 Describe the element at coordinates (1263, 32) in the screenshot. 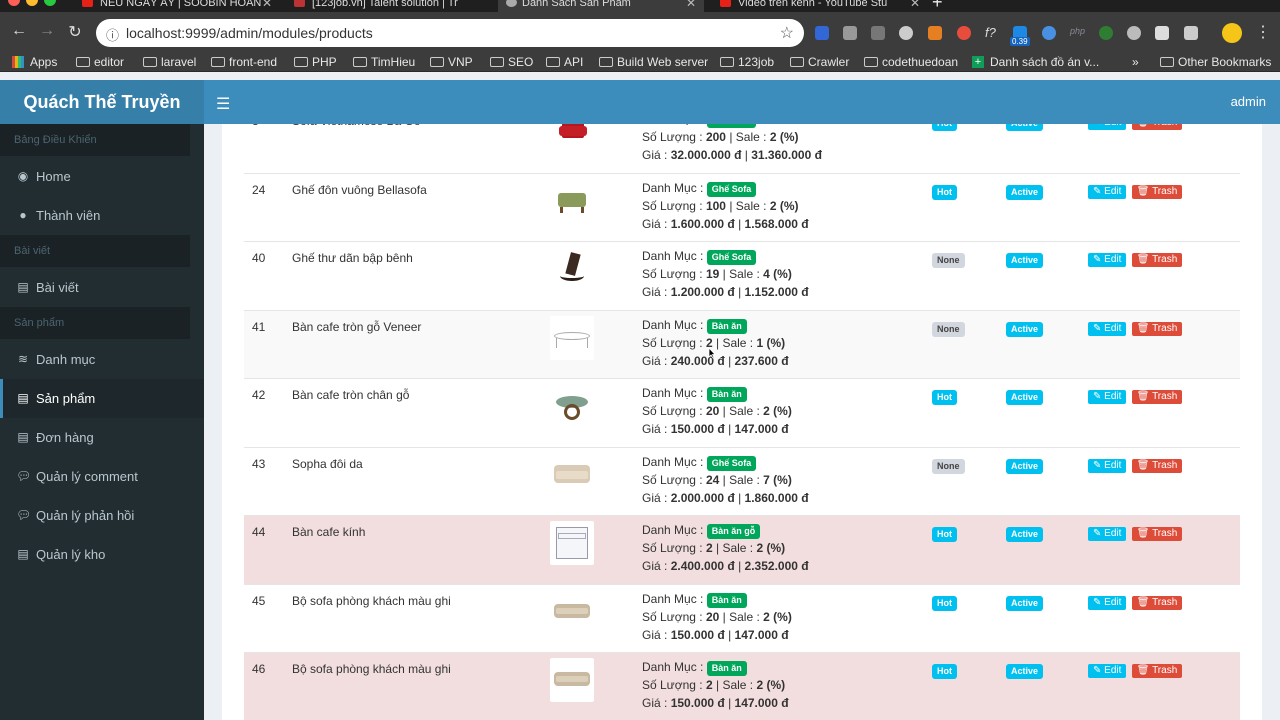

I see `menu-dots-icon: ⋮` at that location.